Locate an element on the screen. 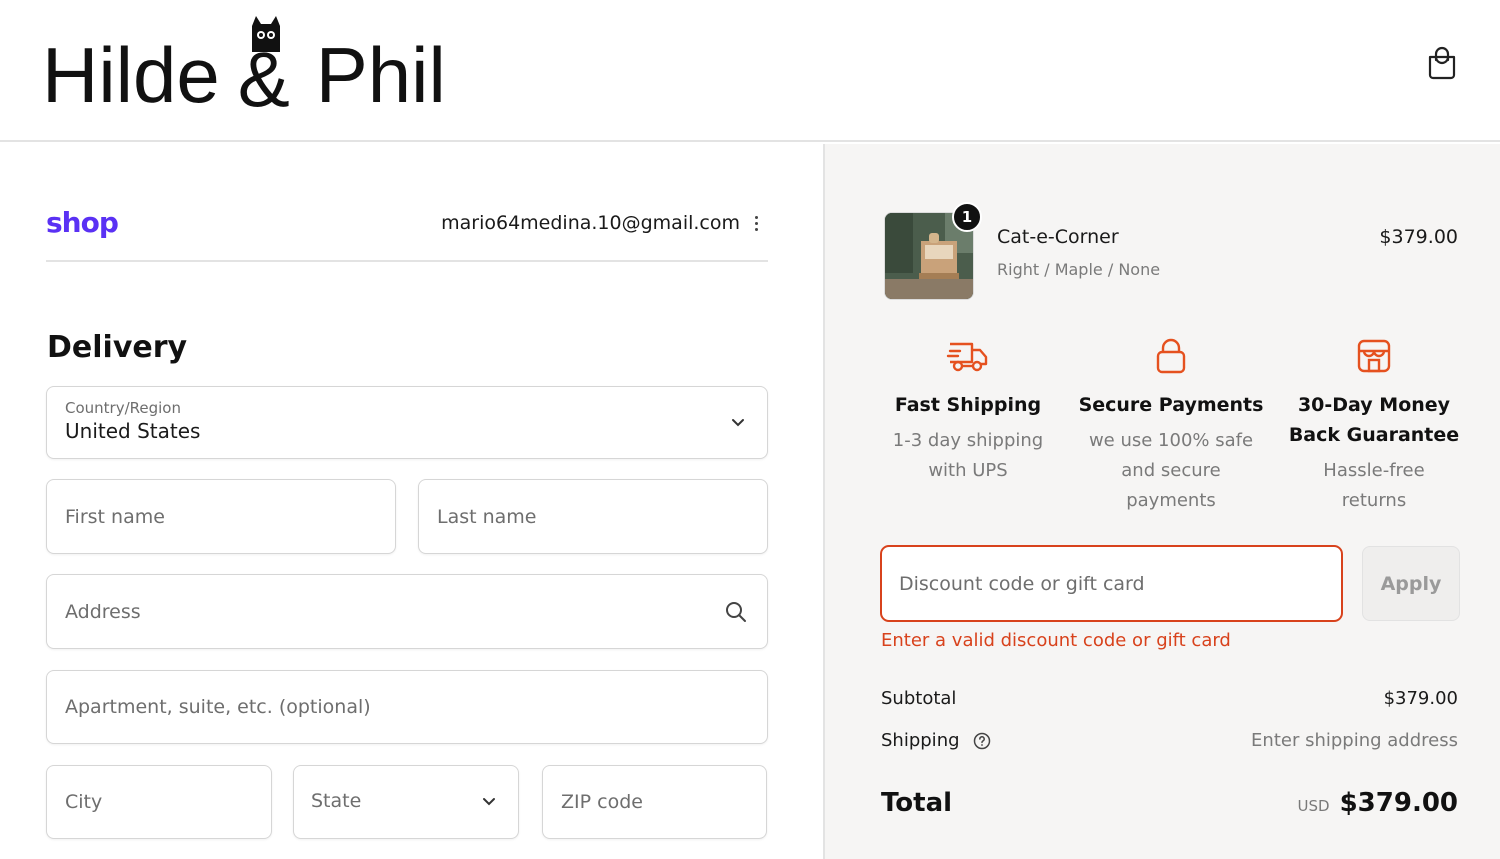  feature-desc-line: Hassle-free is located at coordinates (1374, 470).